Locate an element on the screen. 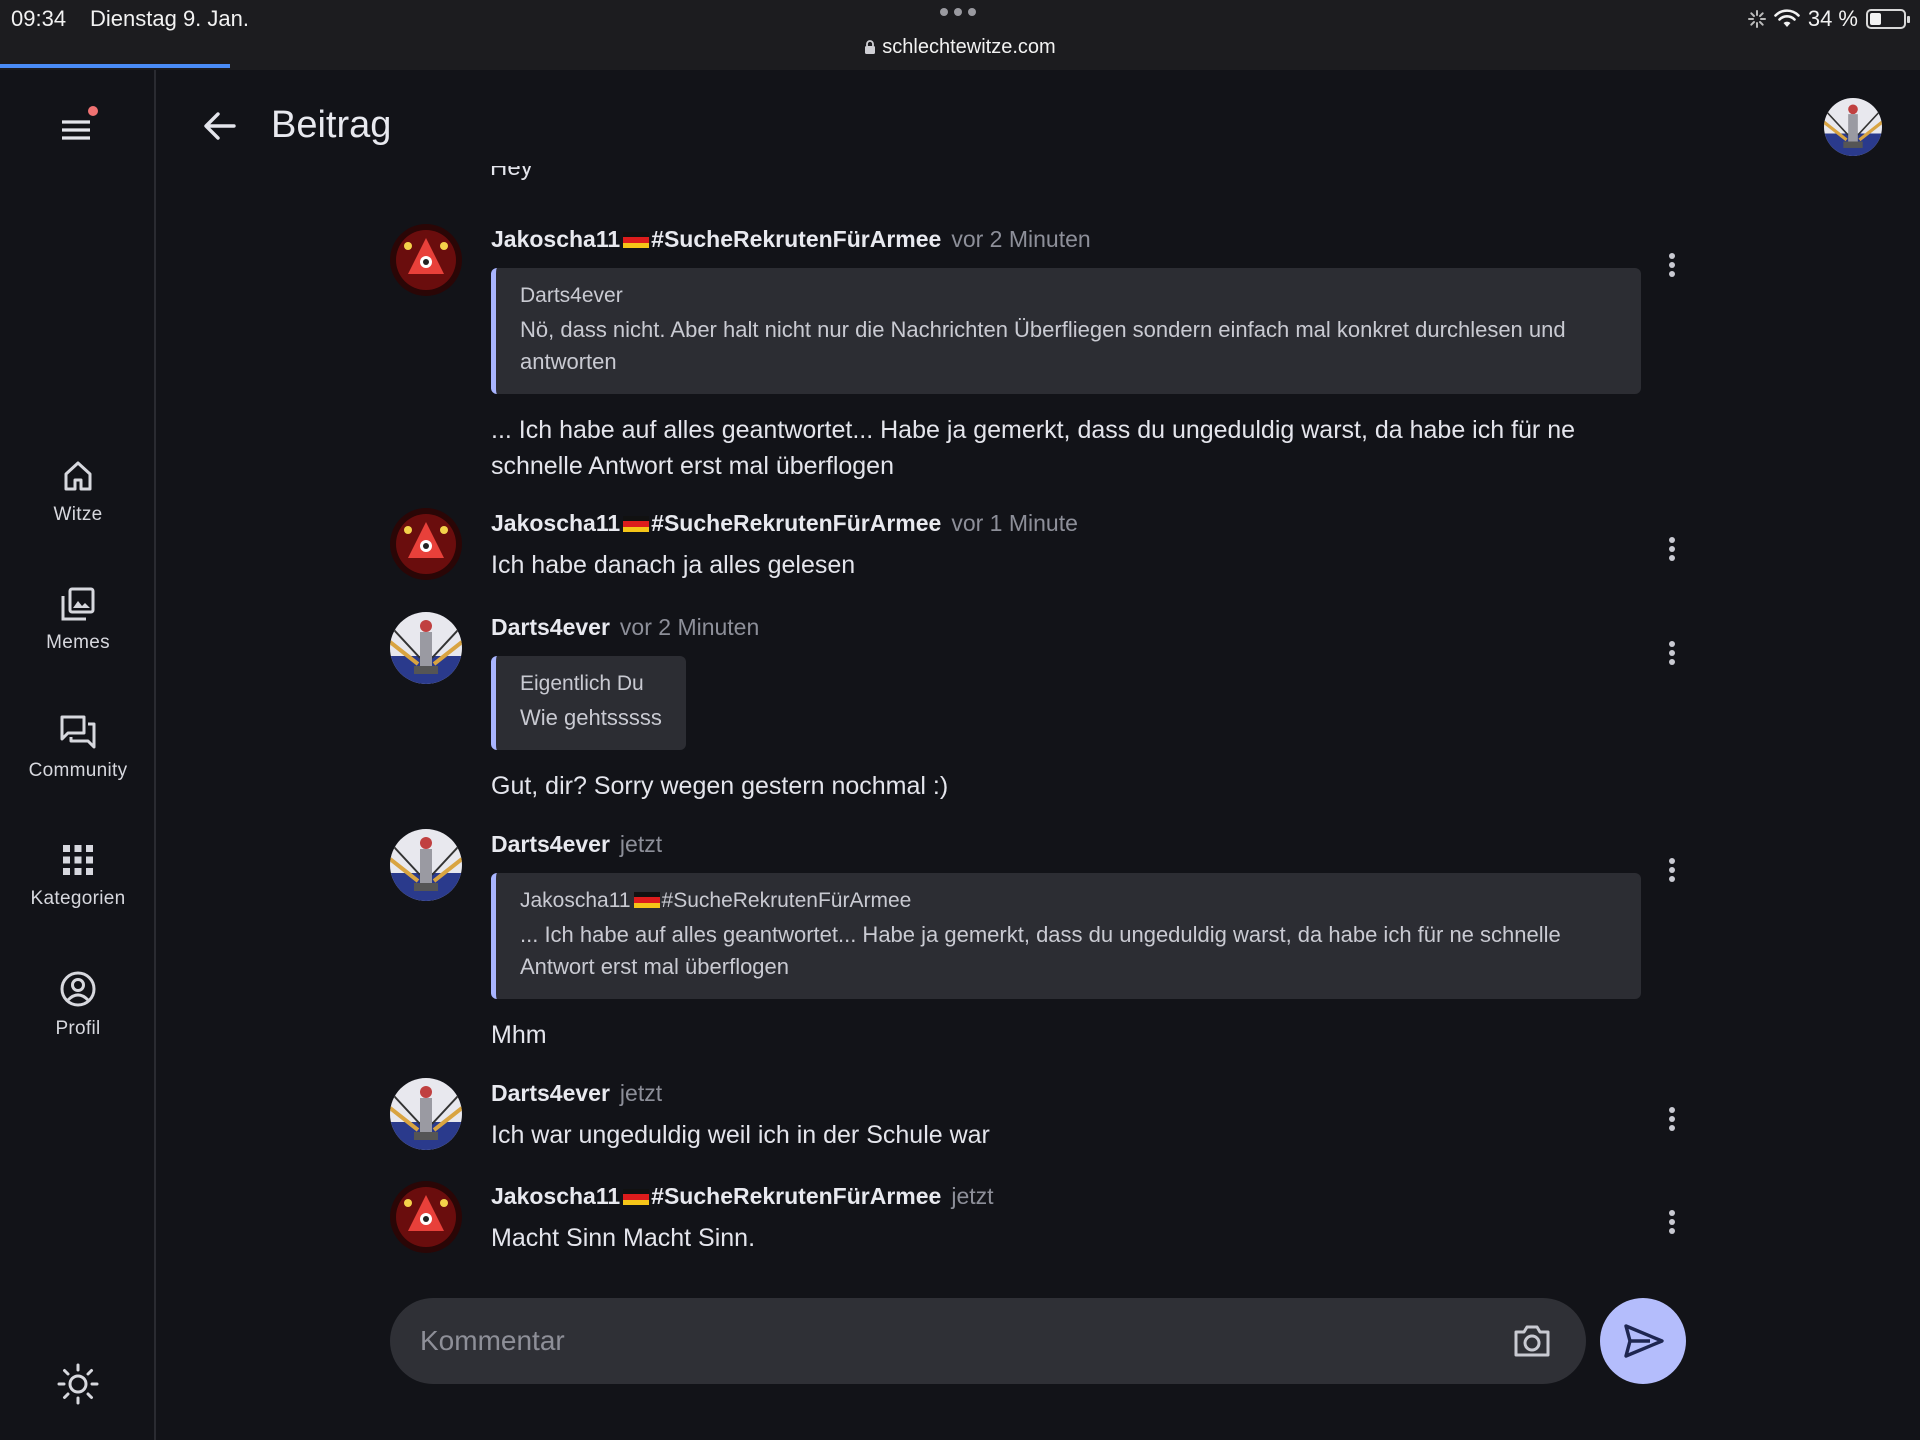  quote-author: Eigentlich Du is located at coordinates (582, 683).